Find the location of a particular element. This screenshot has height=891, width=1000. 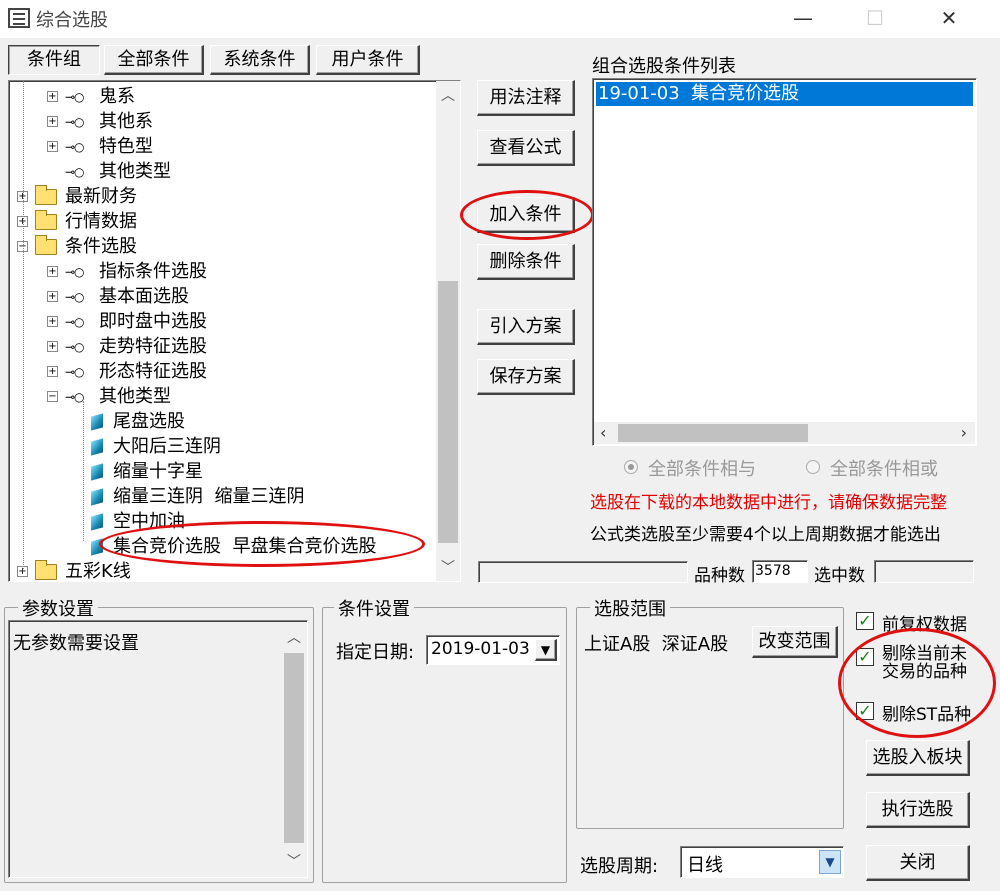

annotation-ellipse-options is located at coordinates (917, 683).